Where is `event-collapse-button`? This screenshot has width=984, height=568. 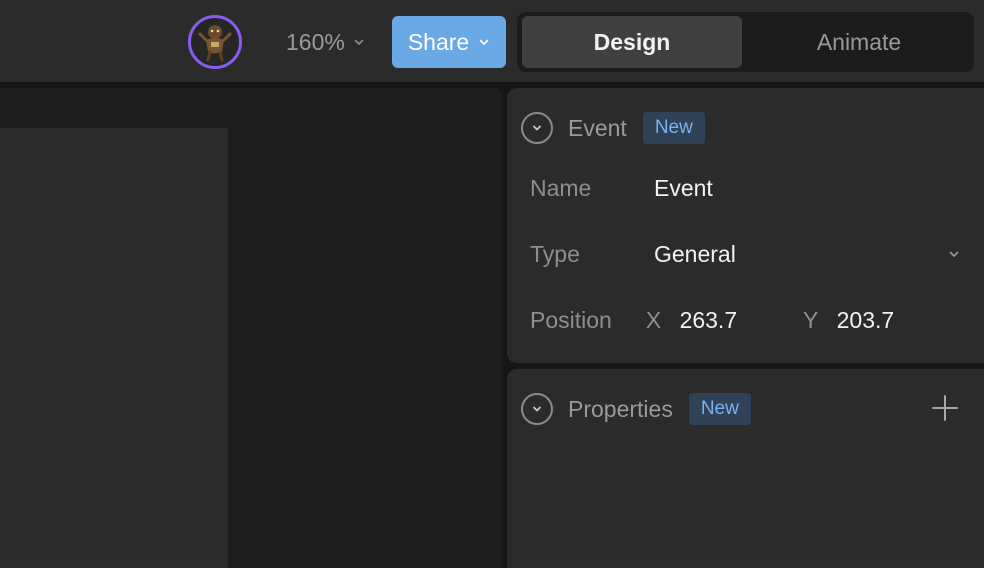 event-collapse-button is located at coordinates (537, 128).